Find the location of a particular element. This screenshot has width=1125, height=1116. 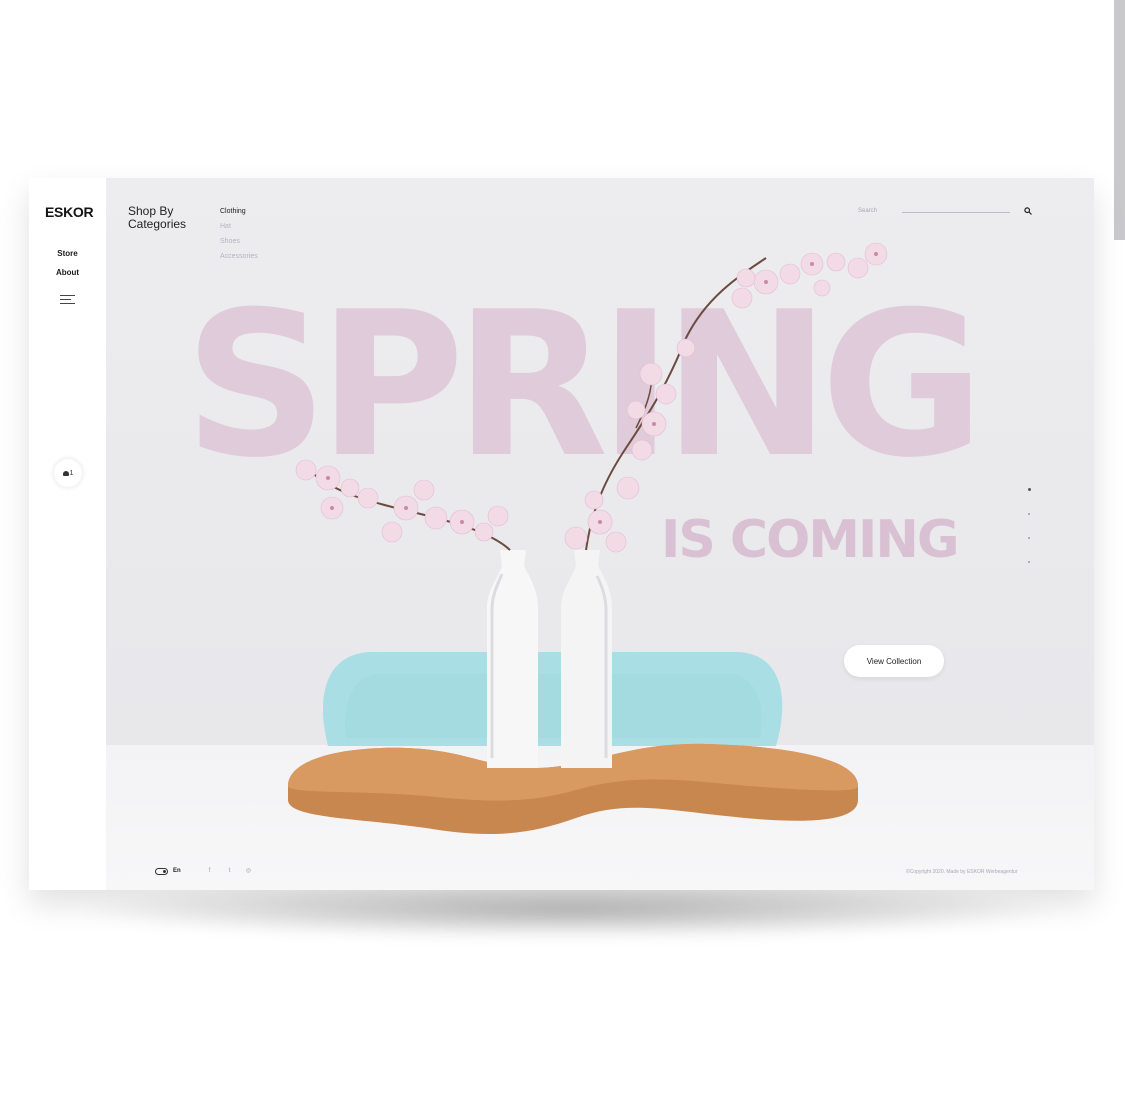

slide-pagination is located at coordinates (1029, 536).